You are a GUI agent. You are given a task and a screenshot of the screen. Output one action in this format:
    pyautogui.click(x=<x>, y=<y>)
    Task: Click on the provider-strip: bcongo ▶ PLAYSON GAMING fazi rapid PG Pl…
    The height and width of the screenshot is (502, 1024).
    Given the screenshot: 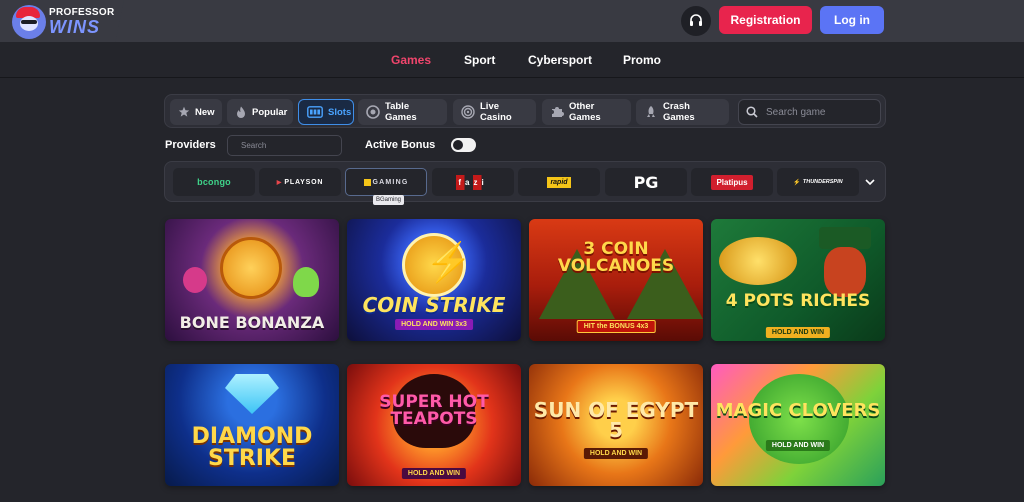 What is the action you would take?
    pyautogui.click(x=525, y=181)
    